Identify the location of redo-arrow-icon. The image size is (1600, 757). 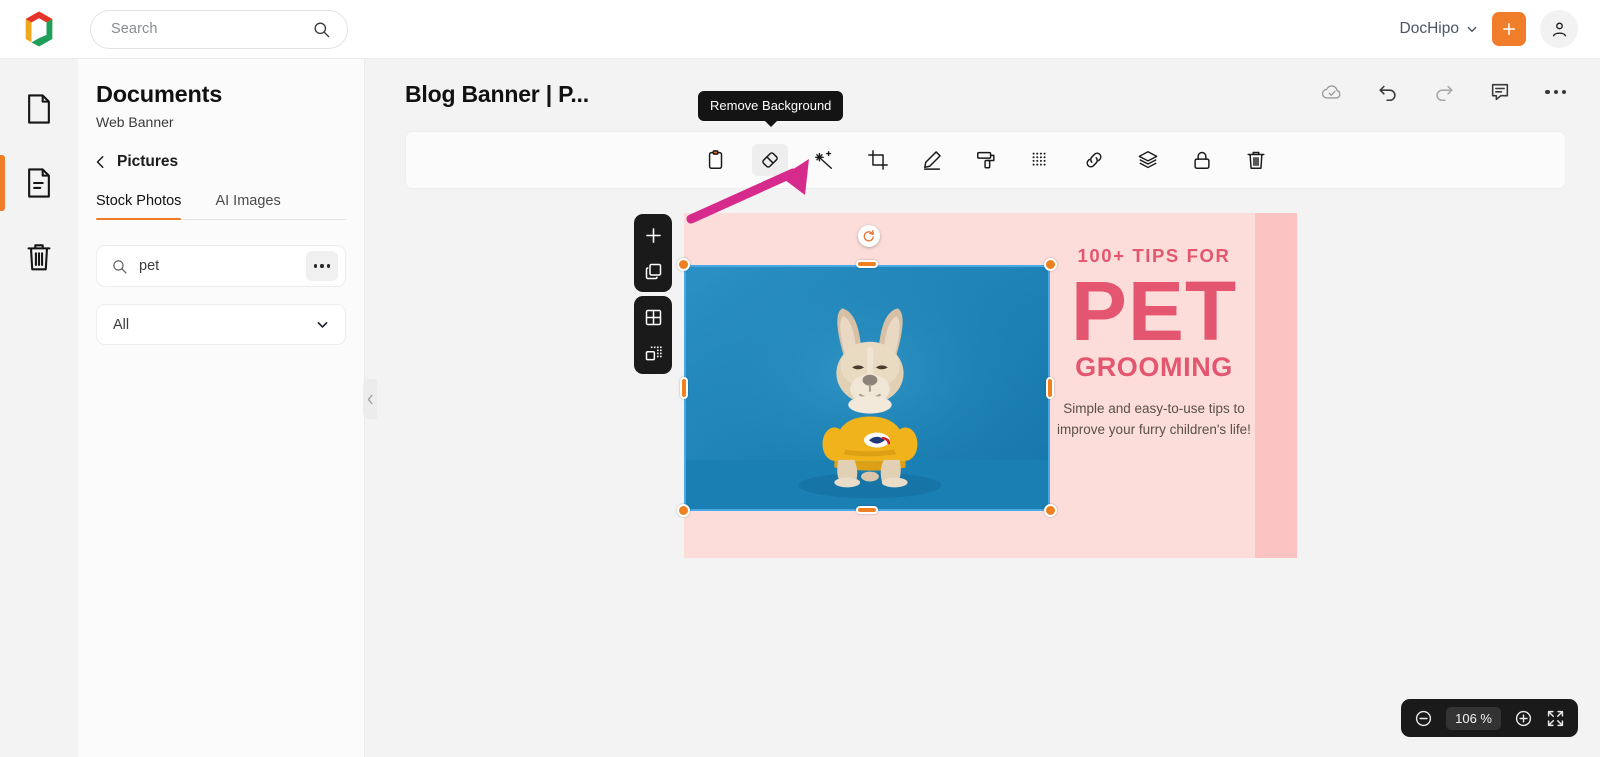
(1445, 93).